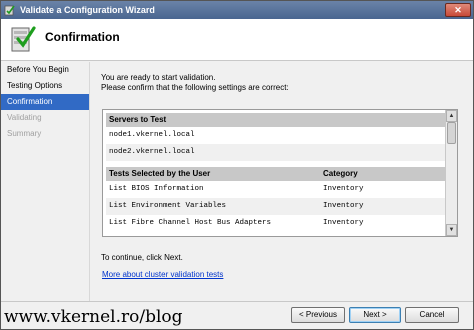 This screenshot has width=474, height=330. I want to click on server-row: node2.vkernel.local, so click(275, 152).